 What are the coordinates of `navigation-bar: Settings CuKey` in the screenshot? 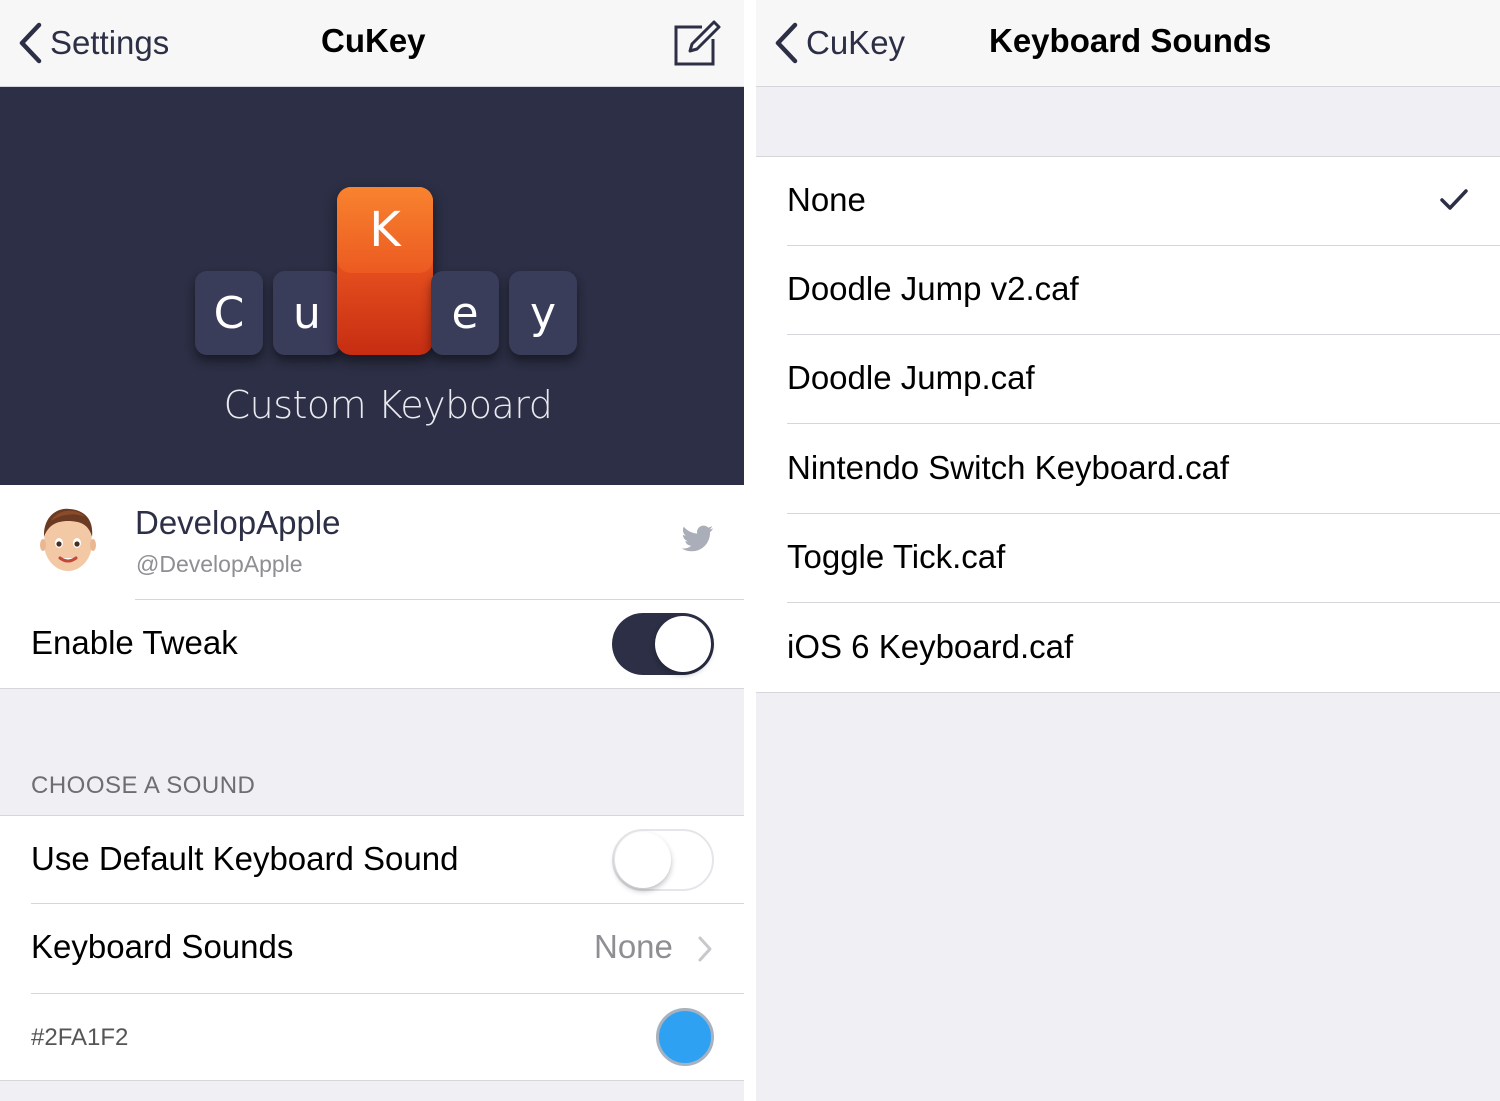 It's located at (372, 43).